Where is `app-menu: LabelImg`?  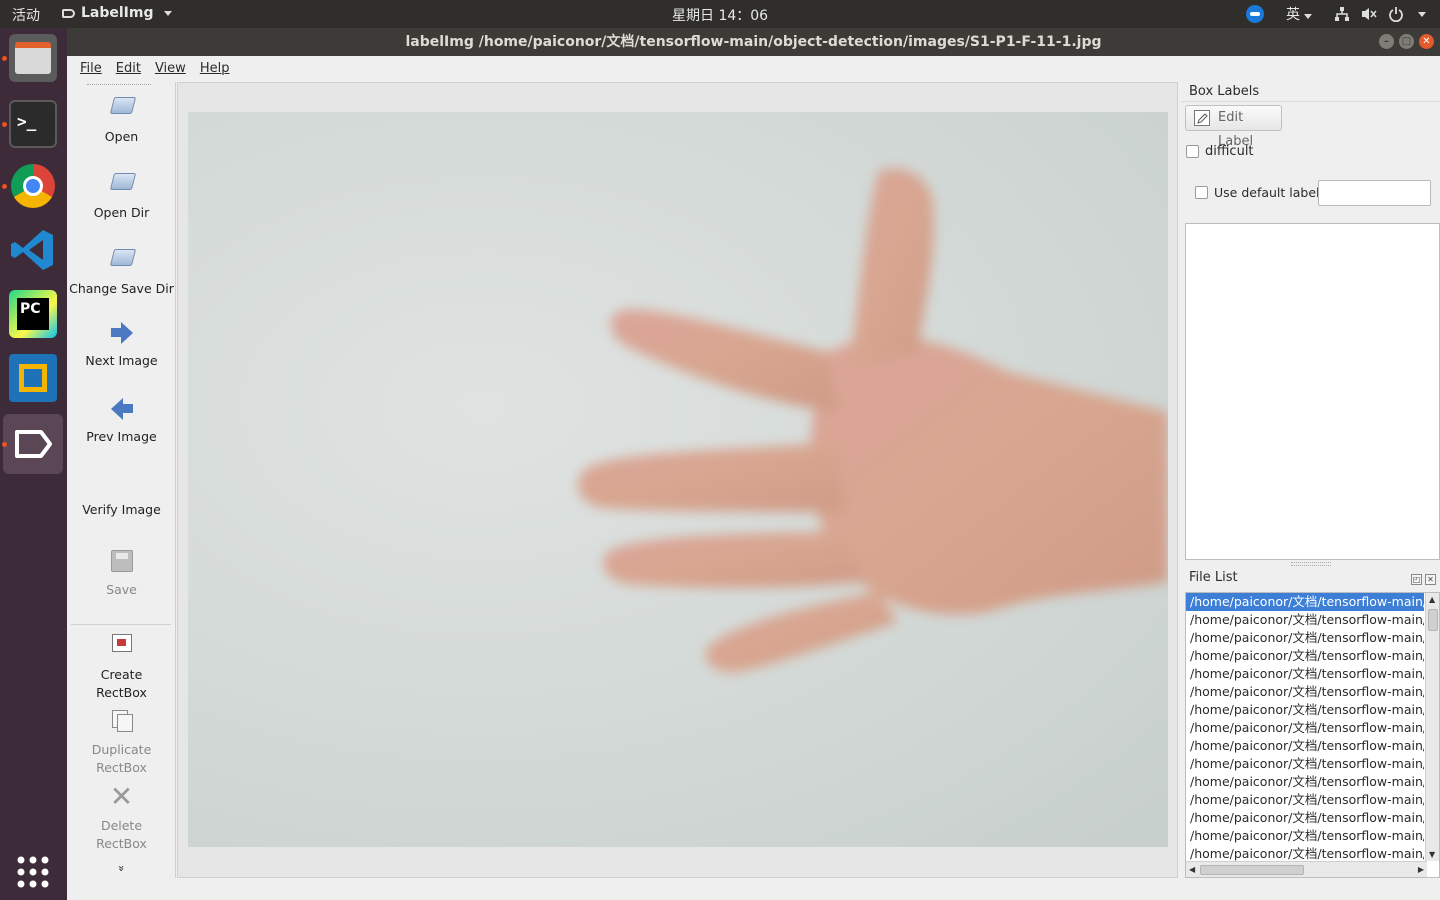
app-menu: LabelImg is located at coordinates (117, 13).